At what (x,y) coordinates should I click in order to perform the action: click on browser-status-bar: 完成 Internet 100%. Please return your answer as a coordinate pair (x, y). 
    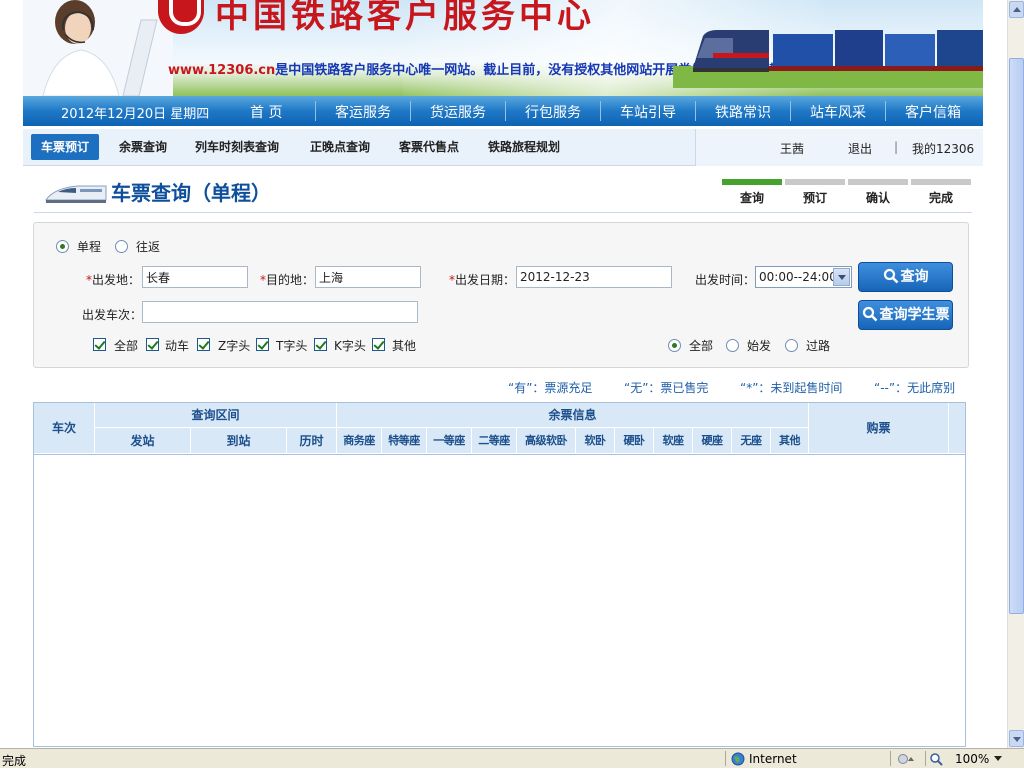
    Looking at the image, I should click on (512, 758).